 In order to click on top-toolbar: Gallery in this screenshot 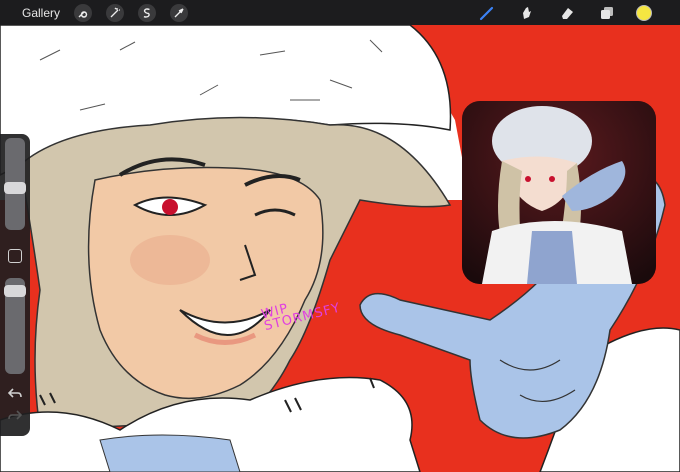, I will do `click(340, 12)`.